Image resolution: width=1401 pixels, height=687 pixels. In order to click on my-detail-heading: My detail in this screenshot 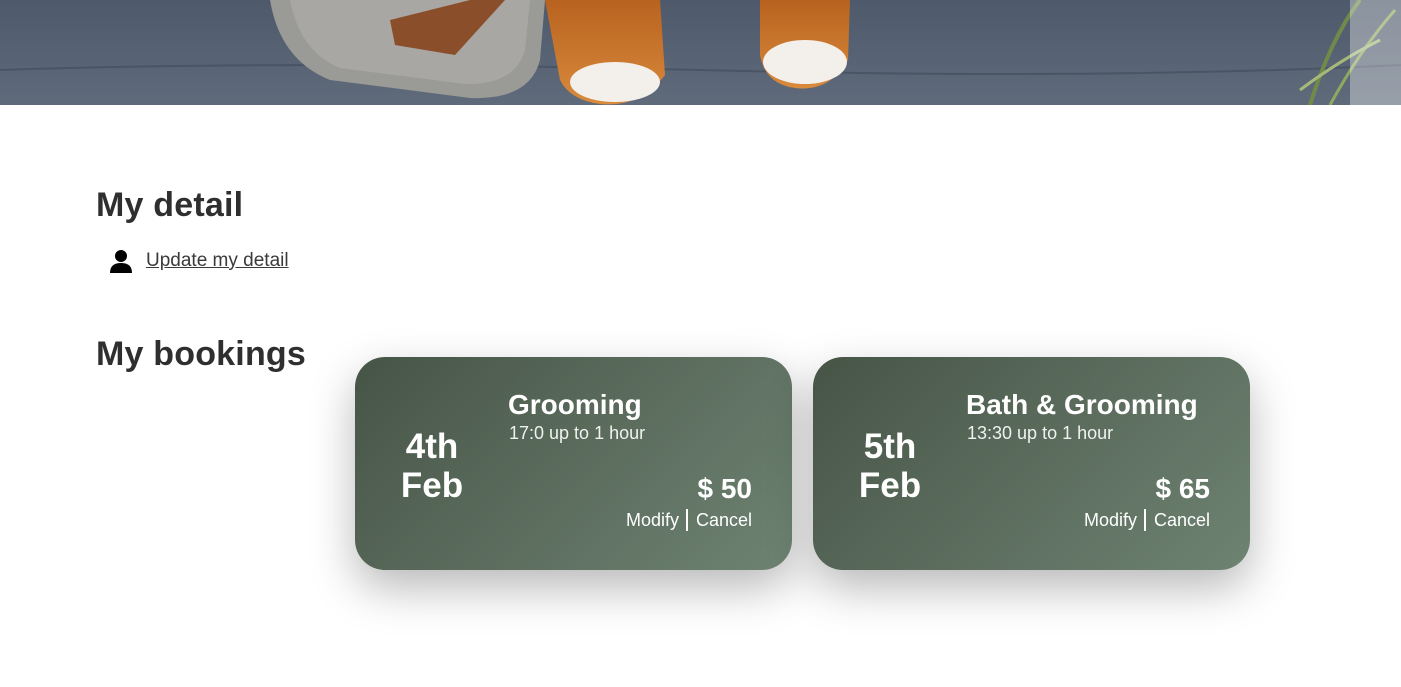, I will do `click(170, 205)`.